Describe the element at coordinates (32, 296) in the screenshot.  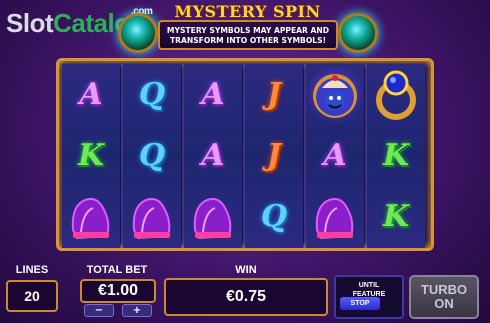
I see `lines-value: 20` at that location.